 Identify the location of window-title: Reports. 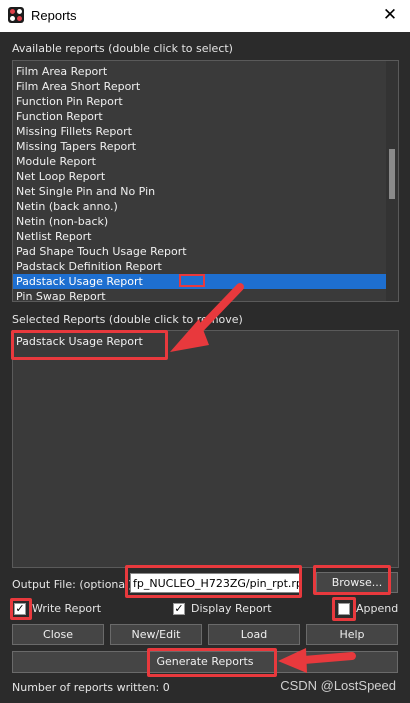
(54, 15).